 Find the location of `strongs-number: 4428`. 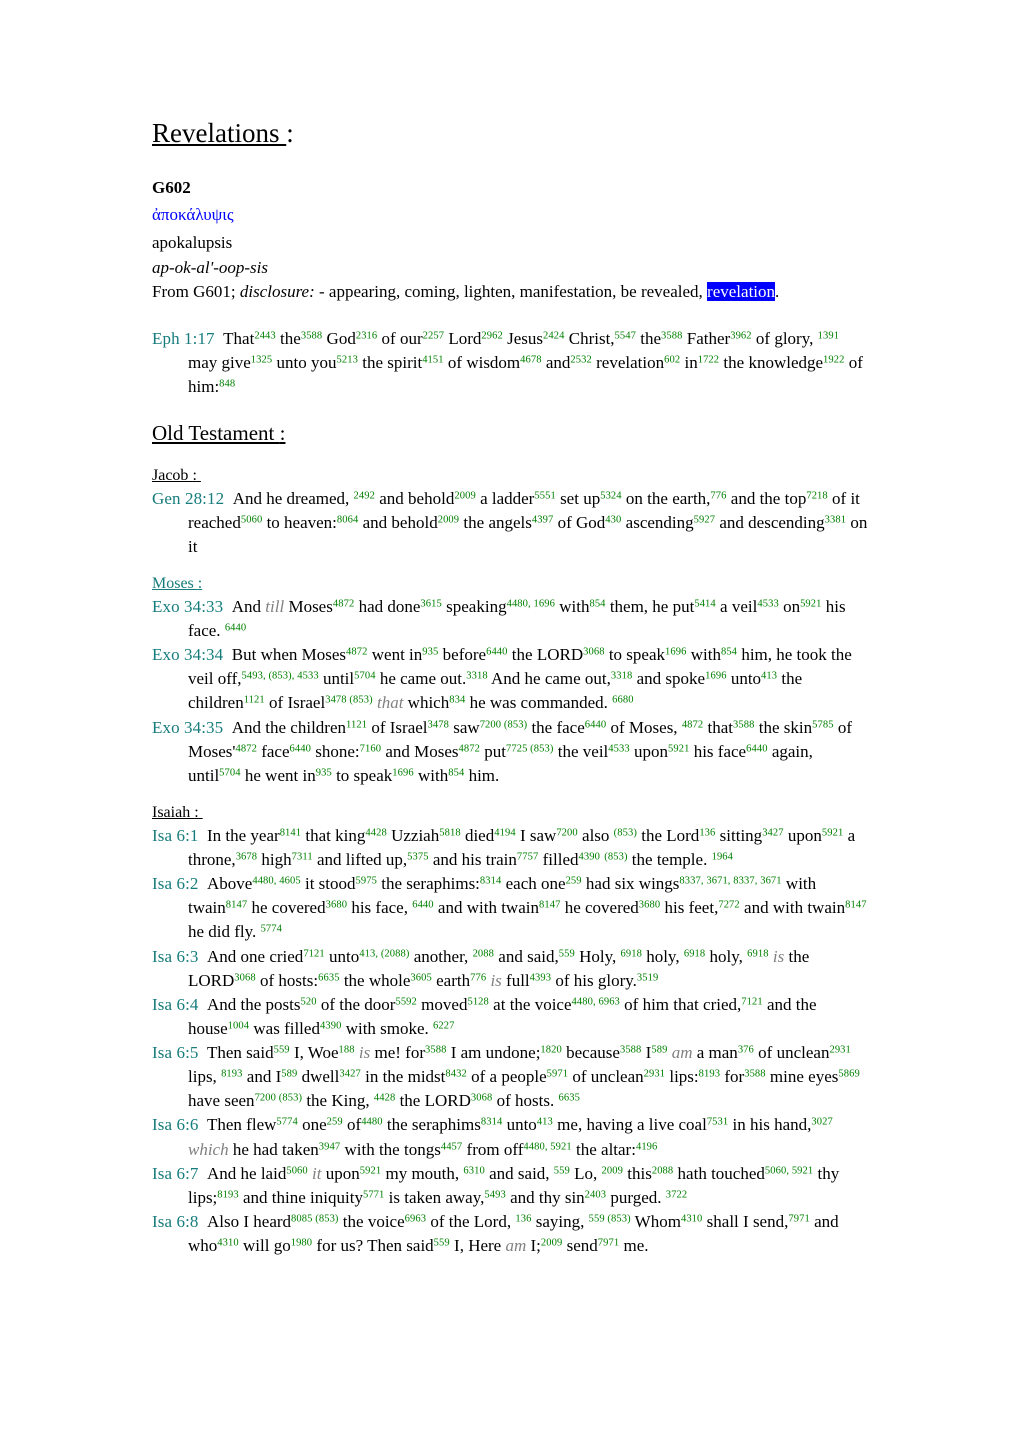

strongs-number: 4428 is located at coordinates (384, 1098).